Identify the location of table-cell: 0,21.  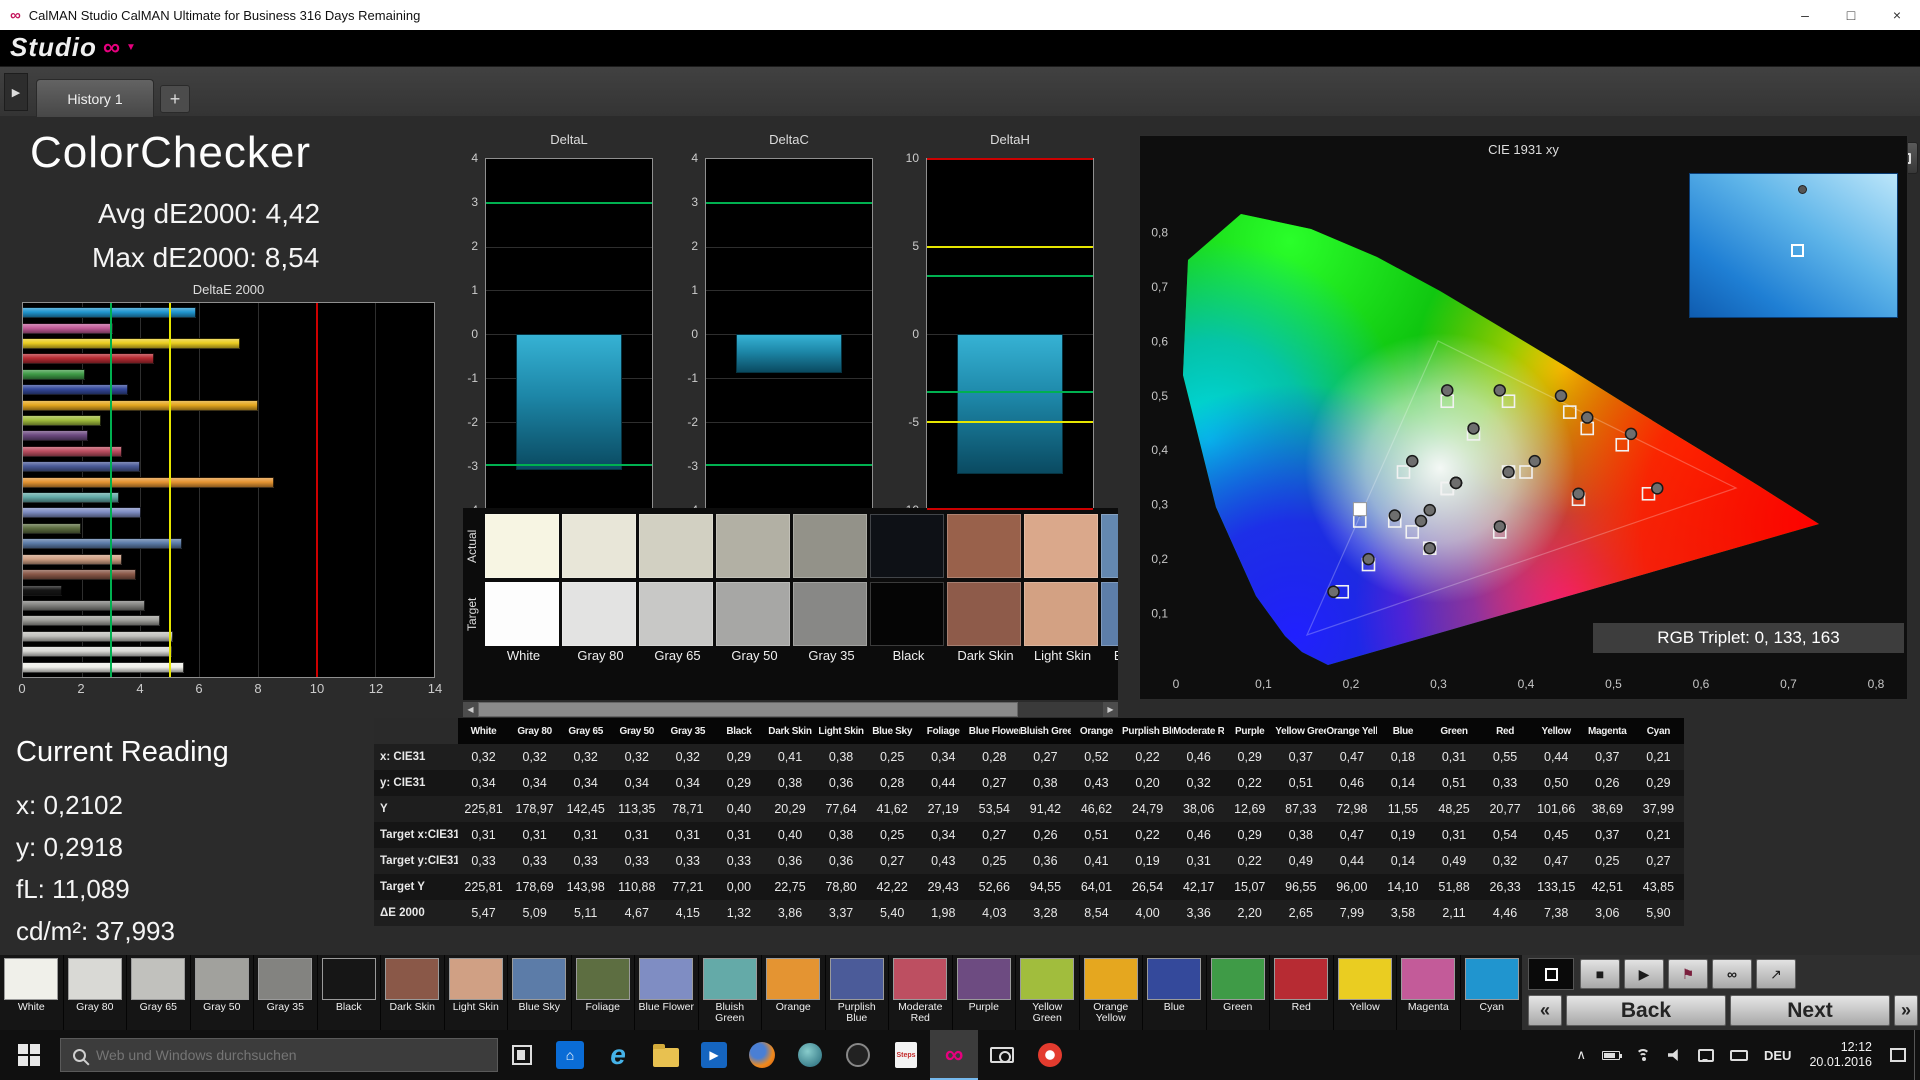
(1658, 757).